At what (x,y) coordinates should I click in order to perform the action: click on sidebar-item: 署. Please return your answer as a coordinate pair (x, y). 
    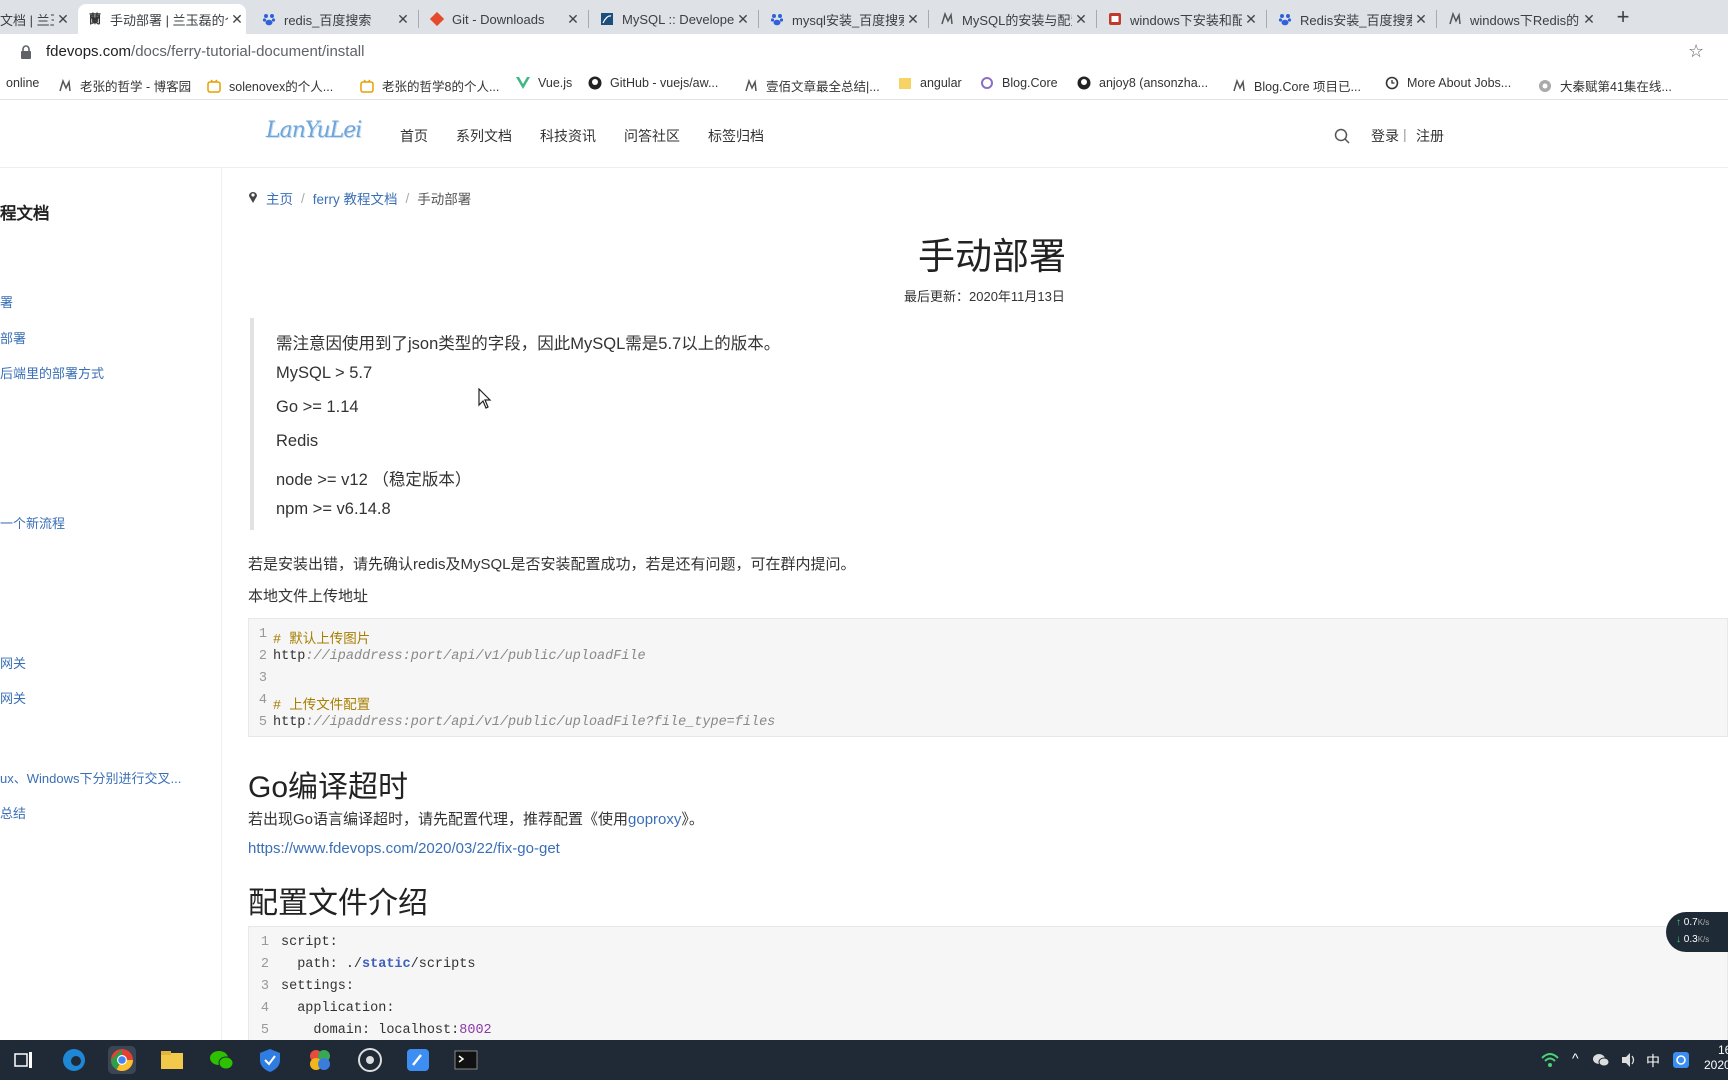
    Looking at the image, I should click on (6, 301).